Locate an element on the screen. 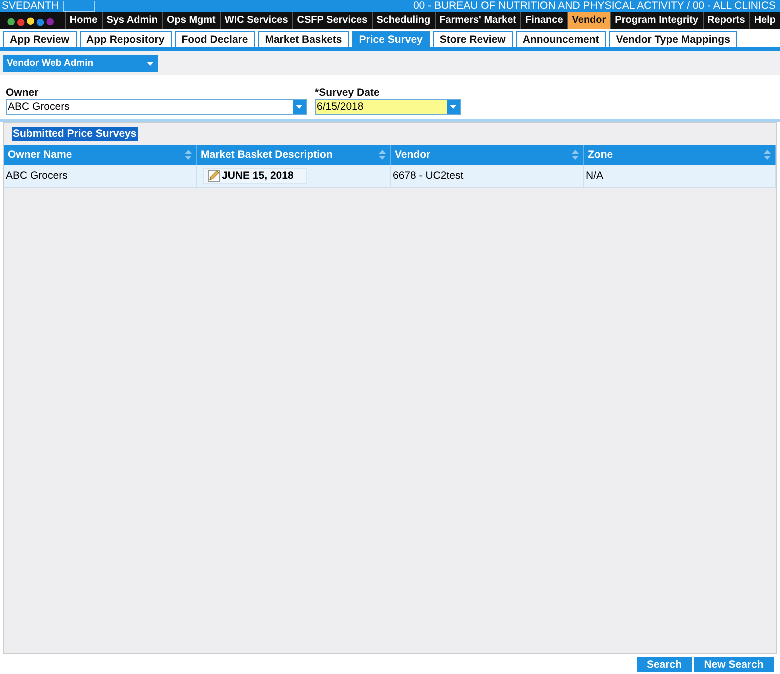 The width and height of the screenshot is (780, 674). user-name: SVEDANTH is located at coordinates (30, 6).